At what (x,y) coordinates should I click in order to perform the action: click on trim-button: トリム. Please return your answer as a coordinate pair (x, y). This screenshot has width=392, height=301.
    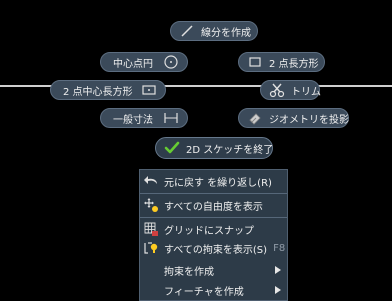
    Looking at the image, I should click on (290, 90).